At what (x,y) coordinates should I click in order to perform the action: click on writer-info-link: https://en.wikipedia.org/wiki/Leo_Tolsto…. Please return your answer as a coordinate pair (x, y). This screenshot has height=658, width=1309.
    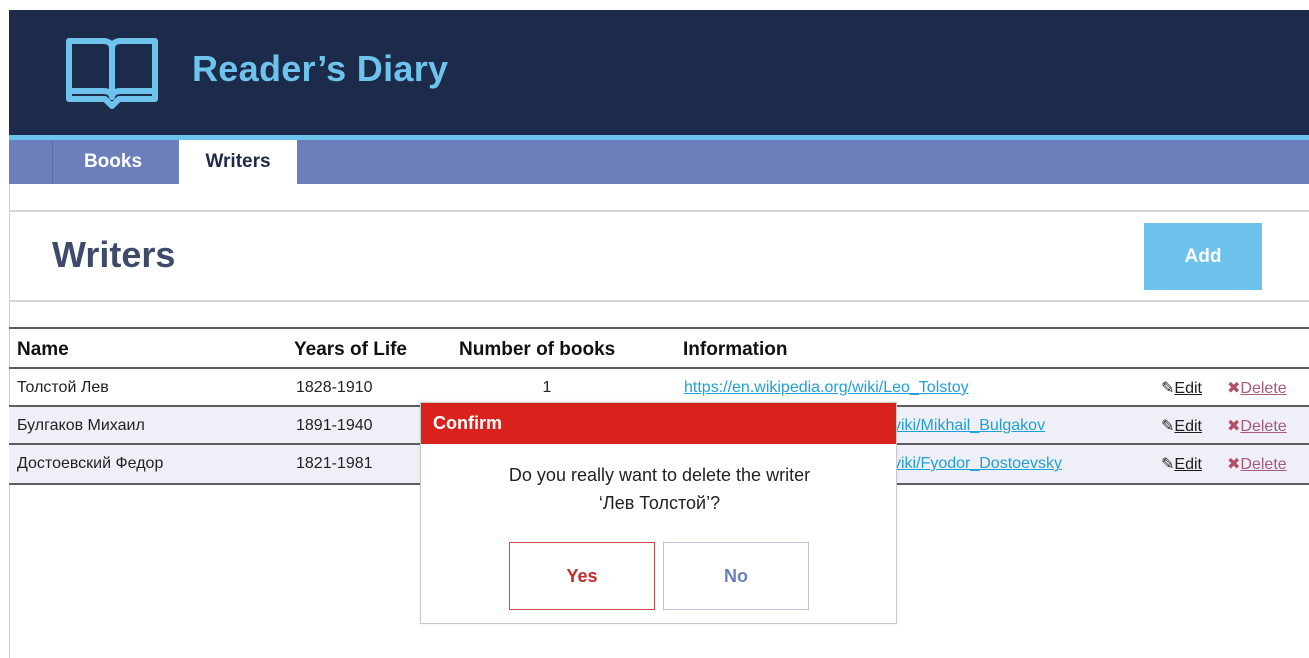
    Looking at the image, I should click on (826, 388).